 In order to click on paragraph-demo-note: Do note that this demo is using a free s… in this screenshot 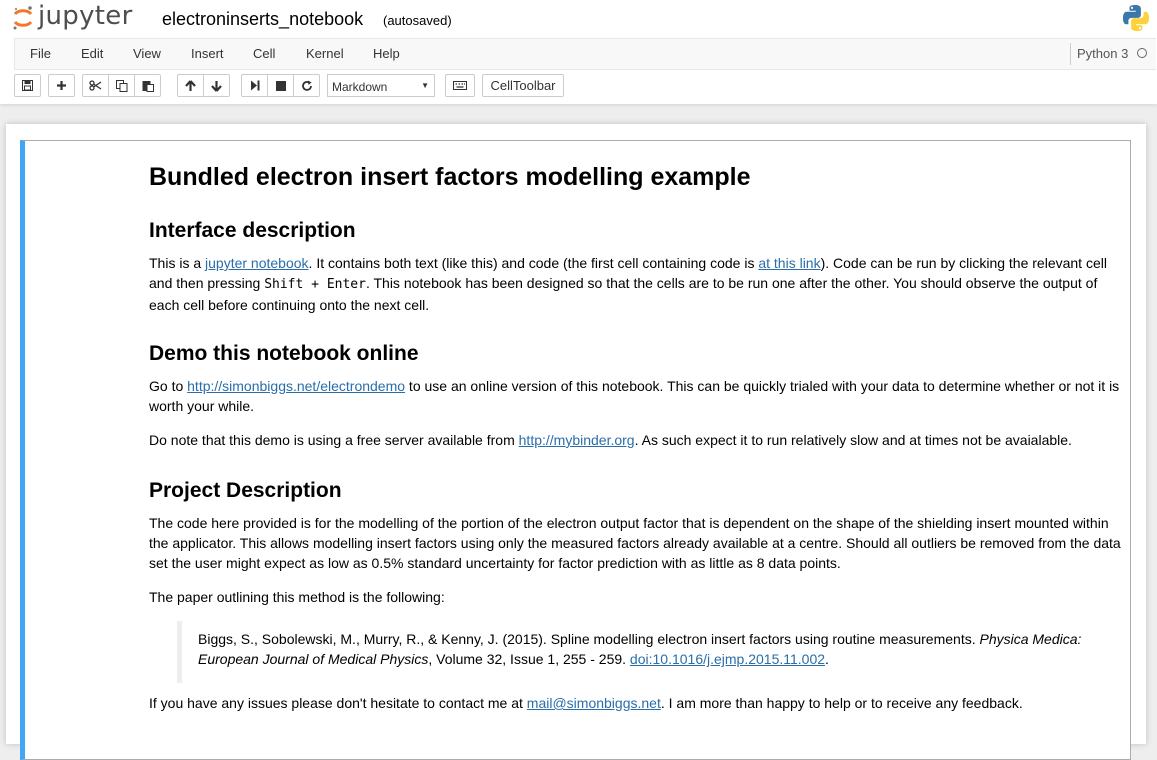, I will do `click(638, 440)`.